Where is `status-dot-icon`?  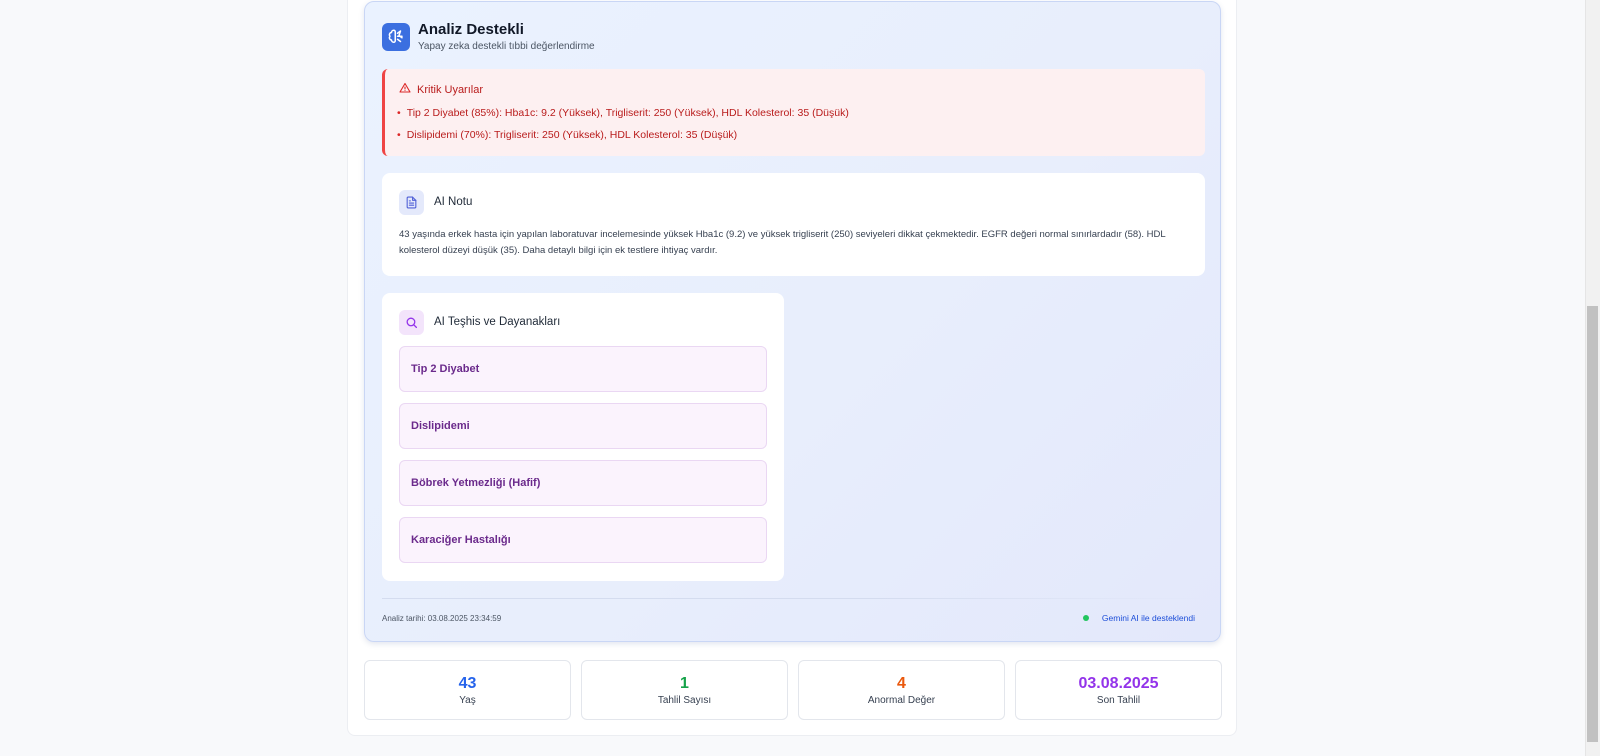 status-dot-icon is located at coordinates (1085, 618).